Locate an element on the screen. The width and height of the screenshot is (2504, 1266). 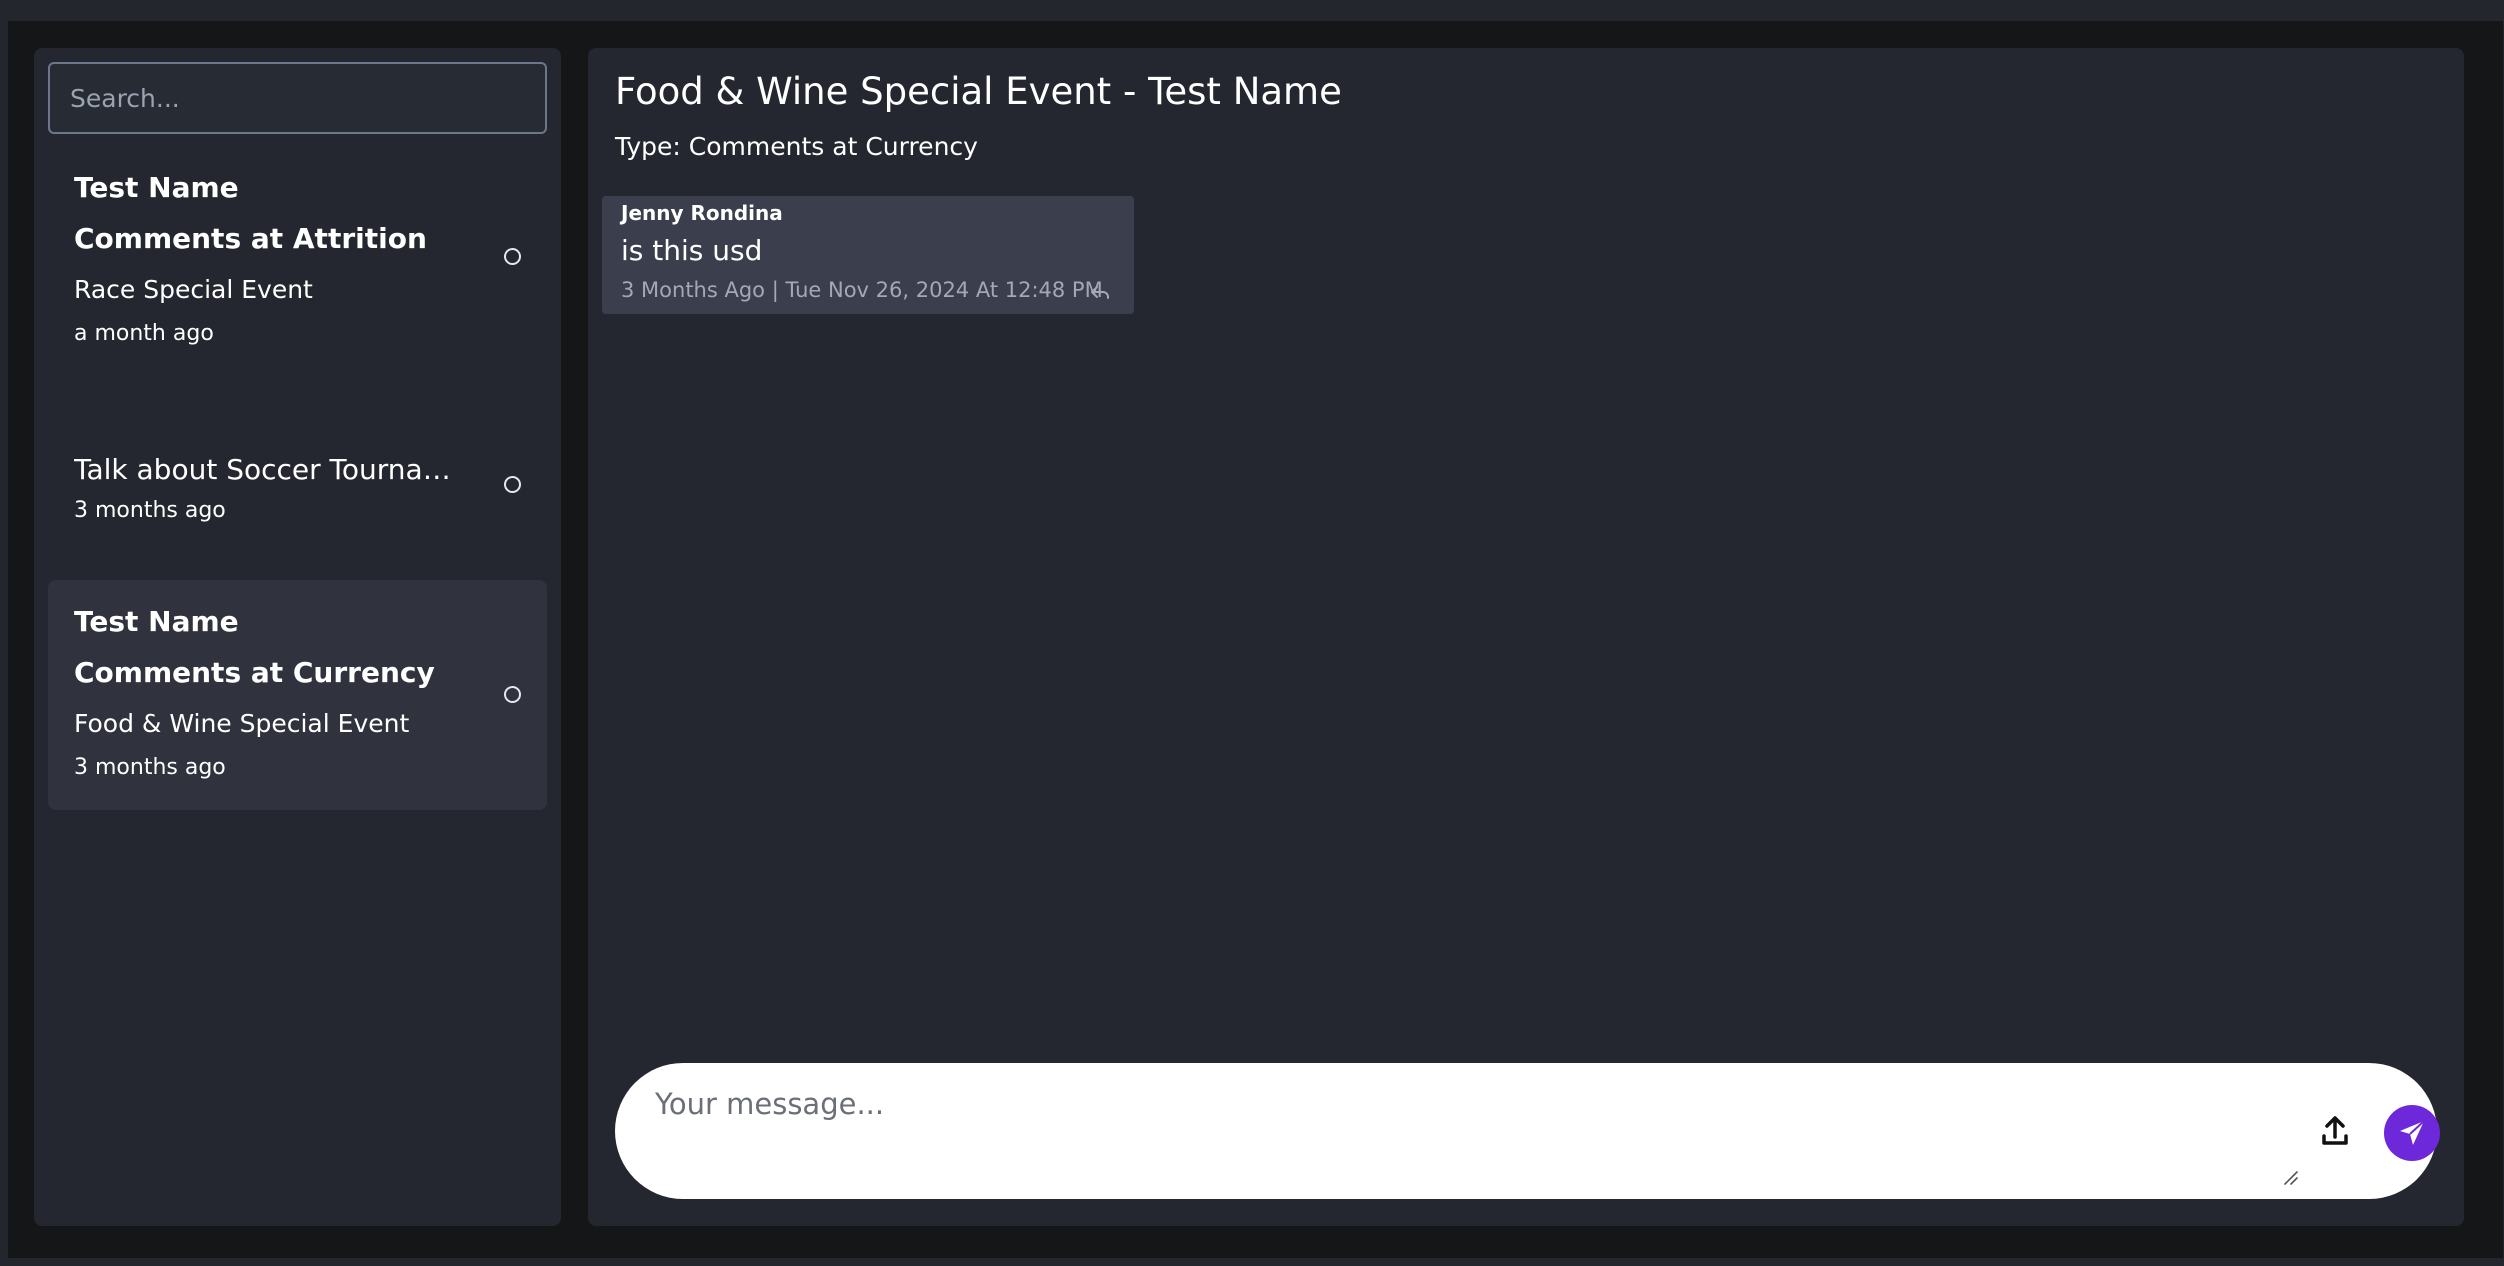
thread-type: Comments at Attrition is located at coordinates (250, 238).